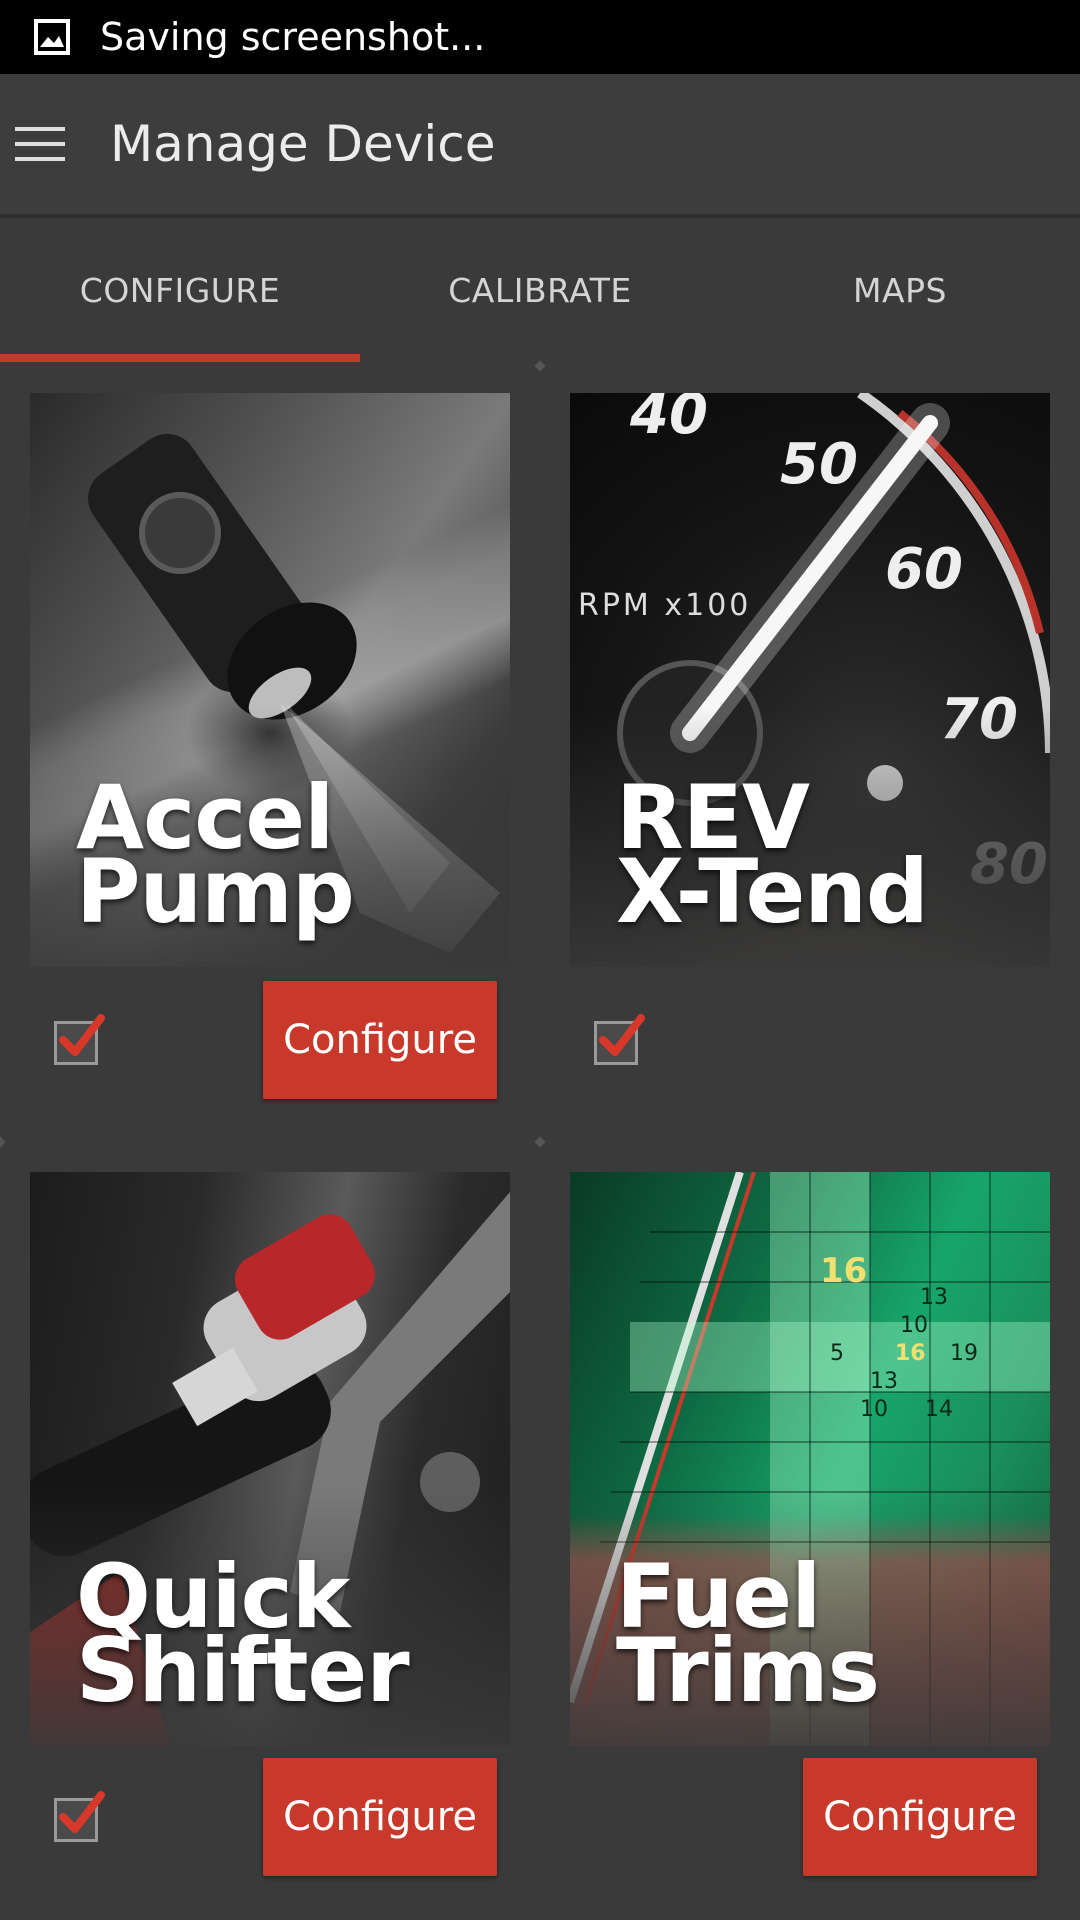 This screenshot has width=1080, height=1920. I want to click on gallery-icon, so click(52, 37).